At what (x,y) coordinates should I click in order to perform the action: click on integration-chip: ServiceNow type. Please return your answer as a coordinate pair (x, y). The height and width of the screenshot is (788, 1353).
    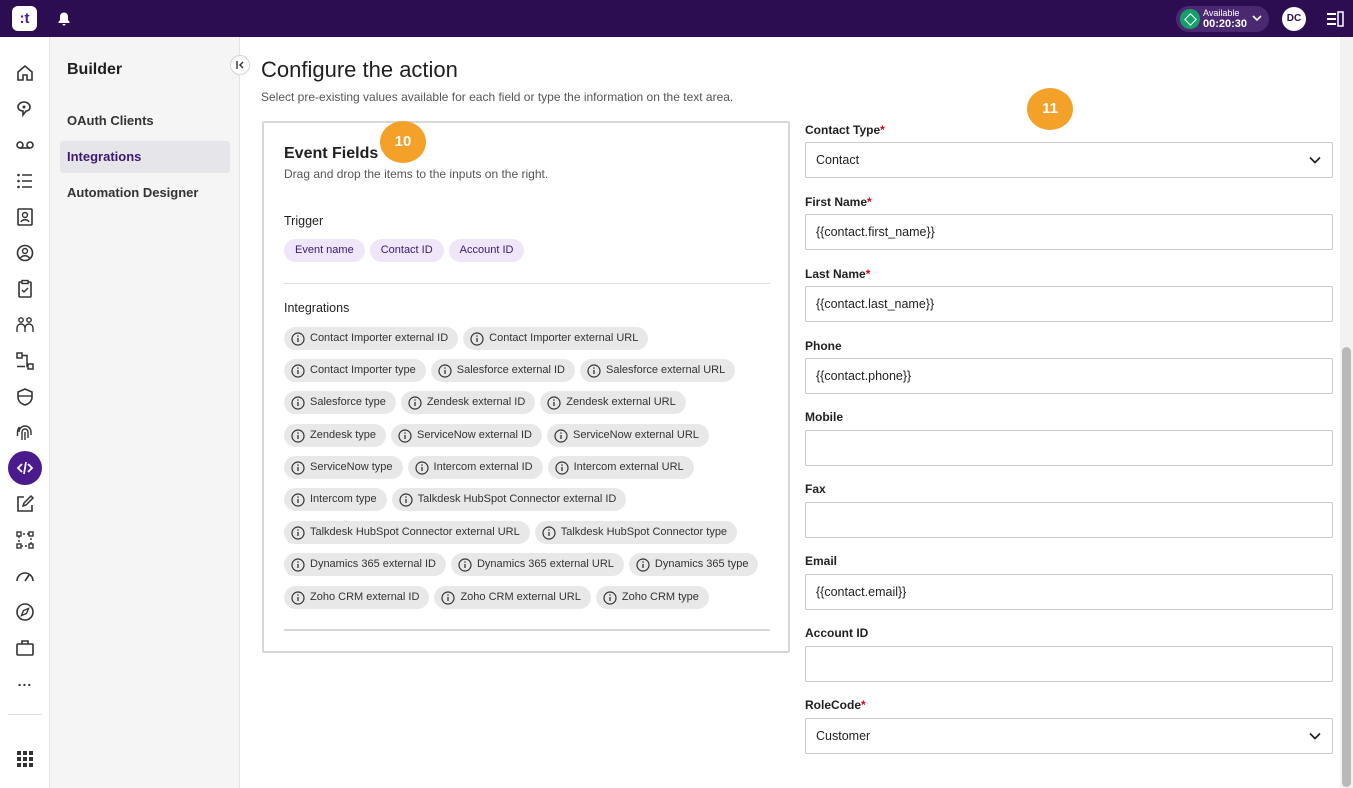
    Looking at the image, I should click on (343, 467).